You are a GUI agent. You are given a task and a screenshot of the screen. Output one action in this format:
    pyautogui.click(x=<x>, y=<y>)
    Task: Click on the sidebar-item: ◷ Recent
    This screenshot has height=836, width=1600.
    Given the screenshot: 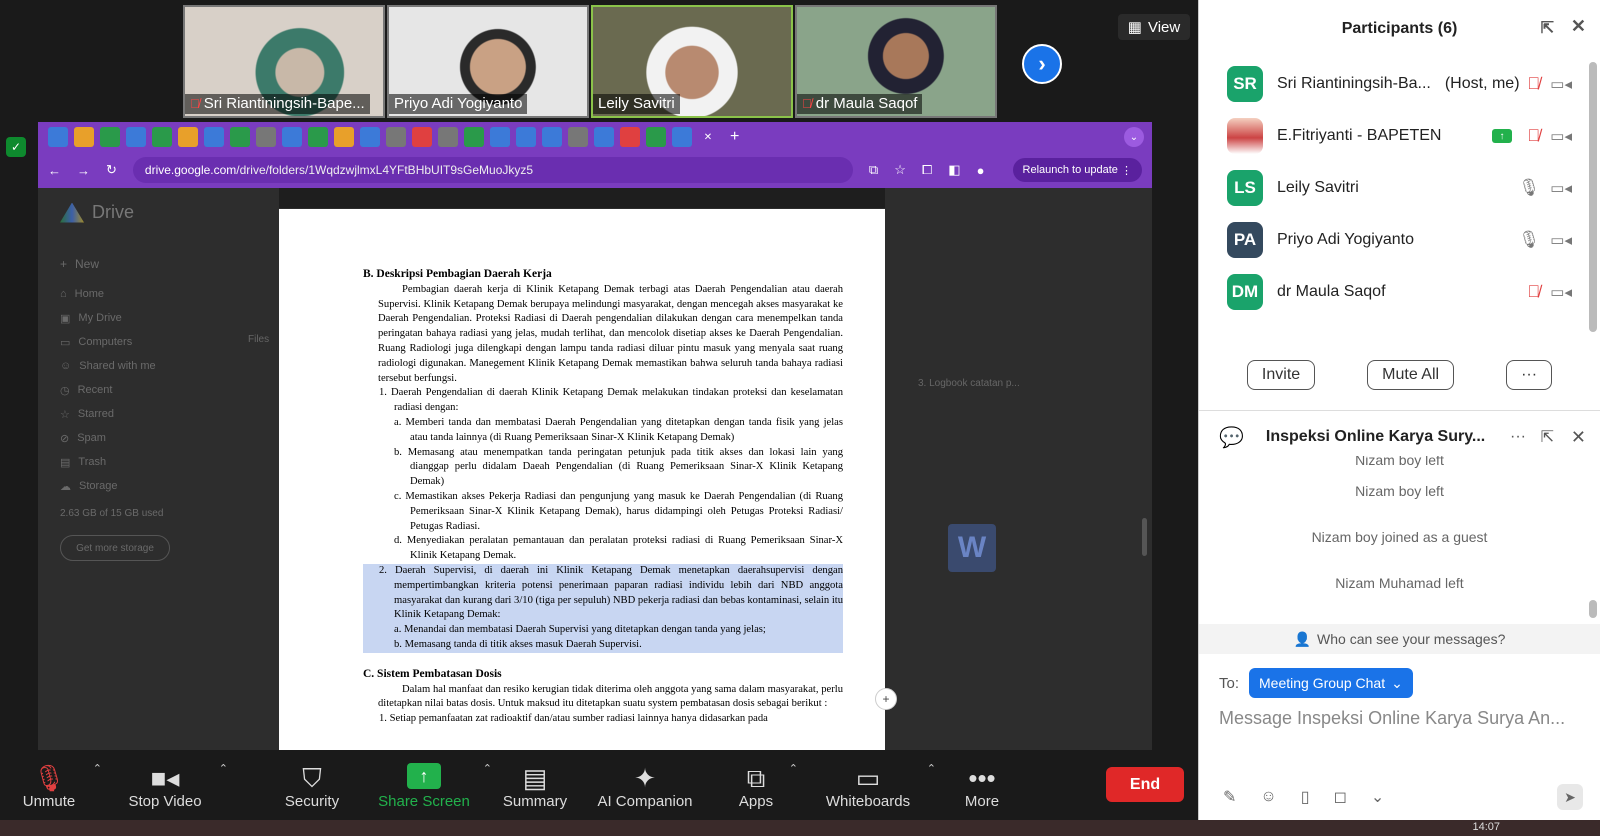 What is the action you would take?
    pyautogui.click(x=160, y=390)
    